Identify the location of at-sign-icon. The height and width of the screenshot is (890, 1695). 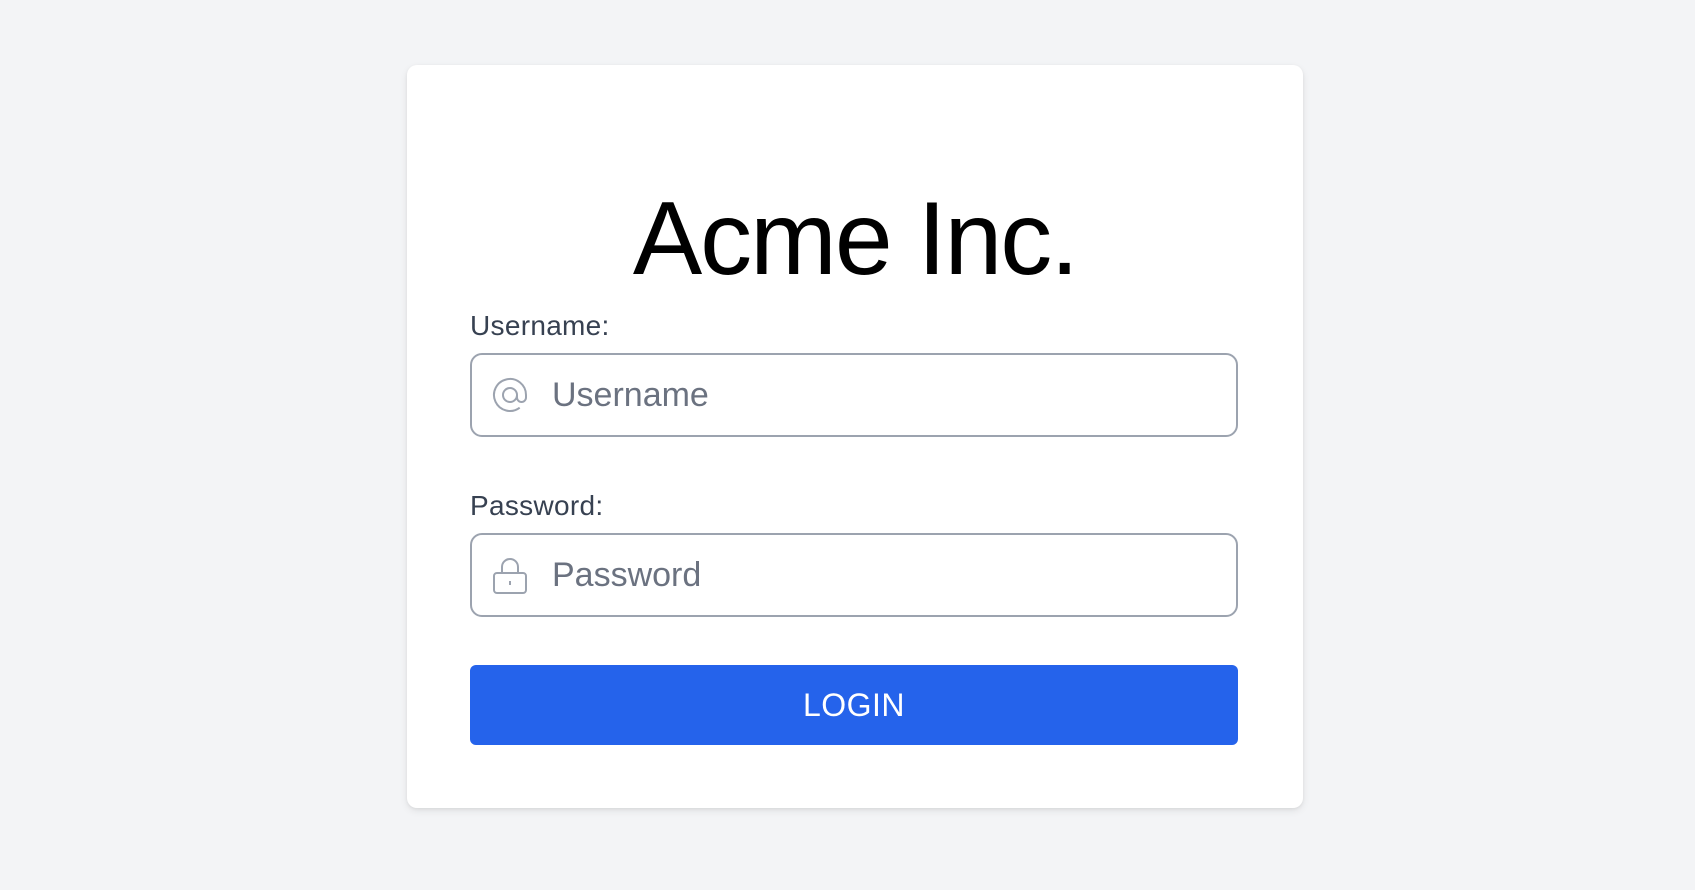
(510, 395).